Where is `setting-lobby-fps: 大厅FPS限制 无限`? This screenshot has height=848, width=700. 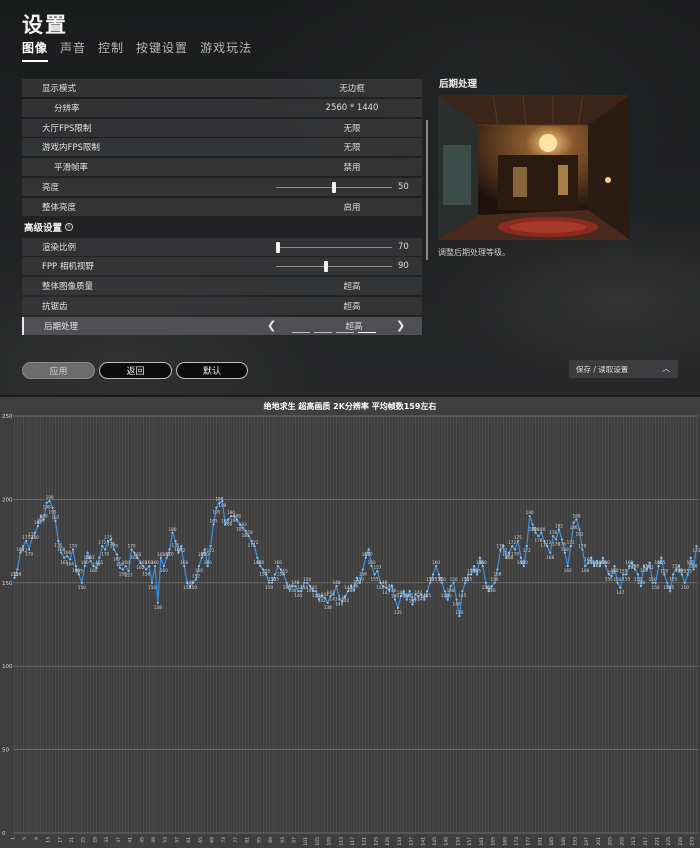
setting-lobby-fps: 大厅FPS限制 无限 is located at coordinates (222, 127).